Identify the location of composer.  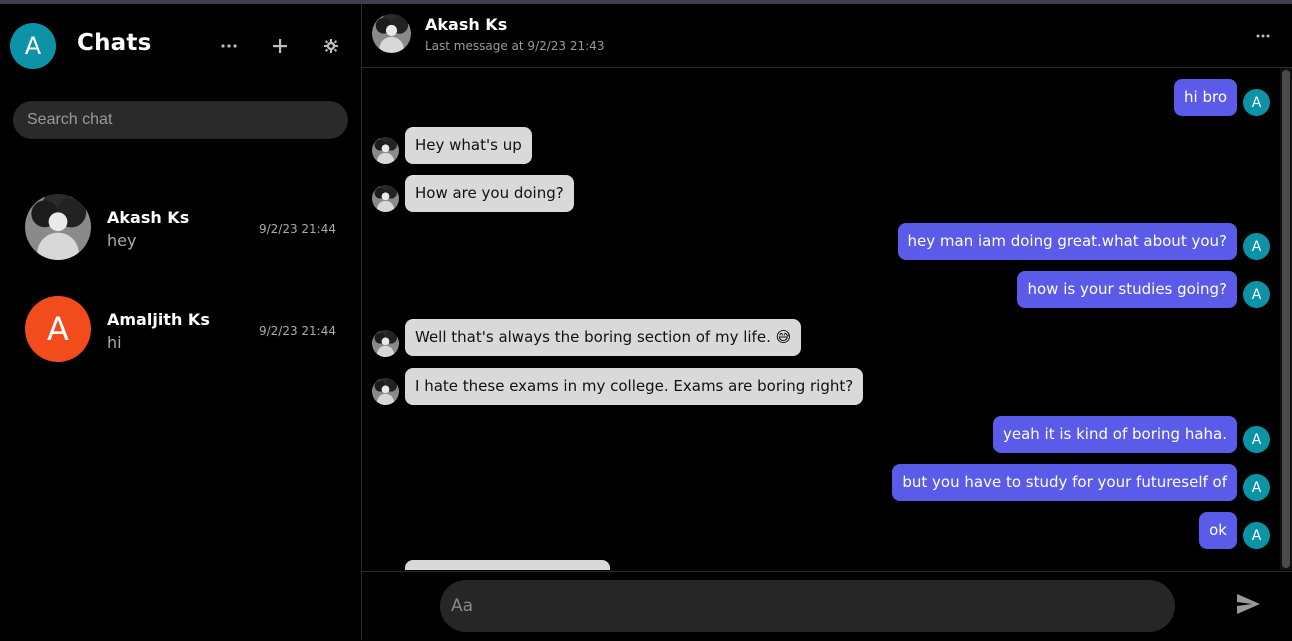
(827, 606).